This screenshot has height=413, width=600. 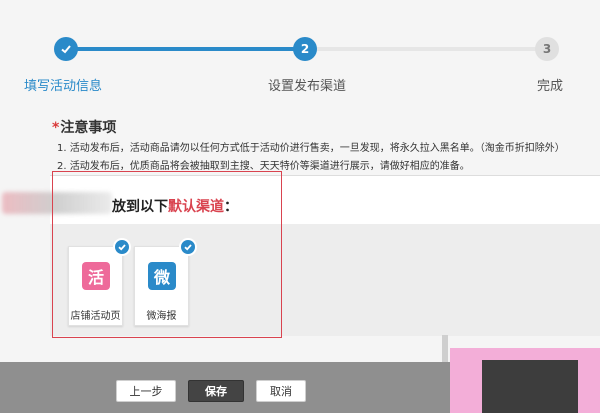 I want to click on progress-track-completed, so click(x=186, y=49).